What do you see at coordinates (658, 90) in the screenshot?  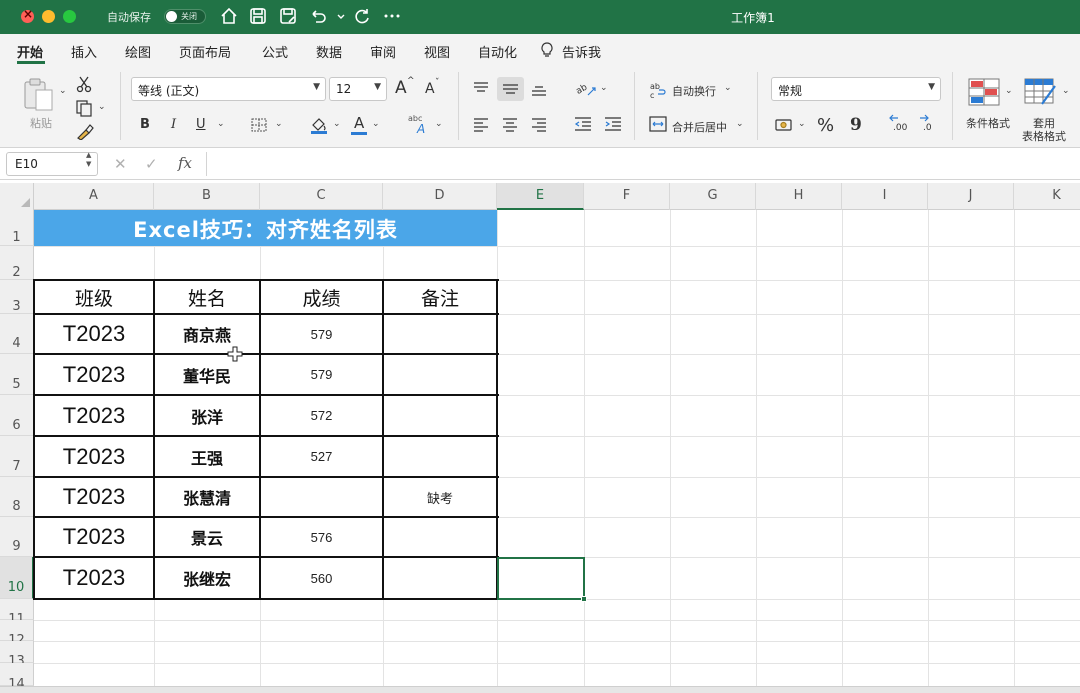 I see `wrap-text-icon: ab c` at bounding box center [658, 90].